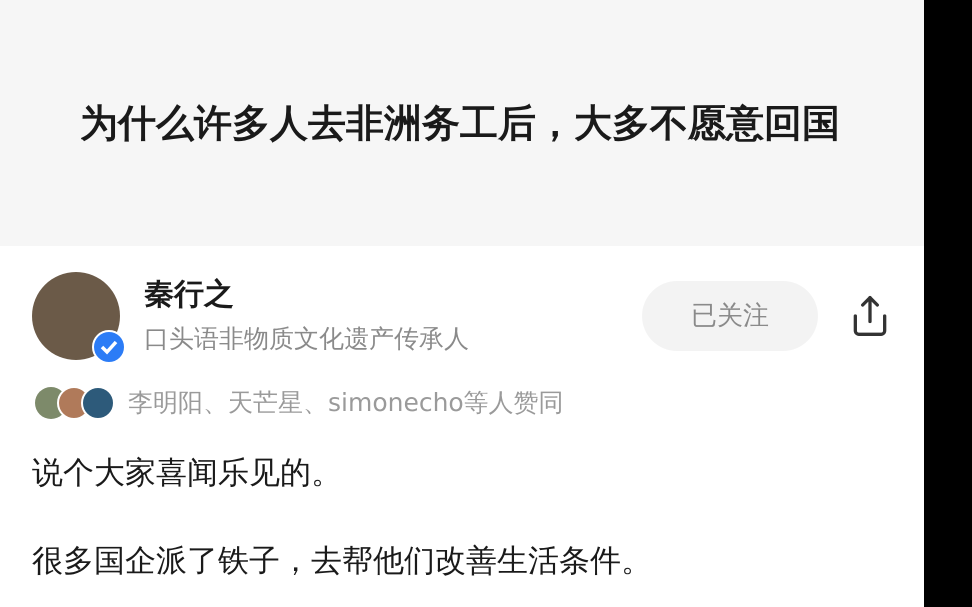  What do you see at coordinates (460, 123) in the screenshot?
I see `question-title: 为什么许多人去非洲务工后，大多不愿意回国` at bounding box center [460, 123].